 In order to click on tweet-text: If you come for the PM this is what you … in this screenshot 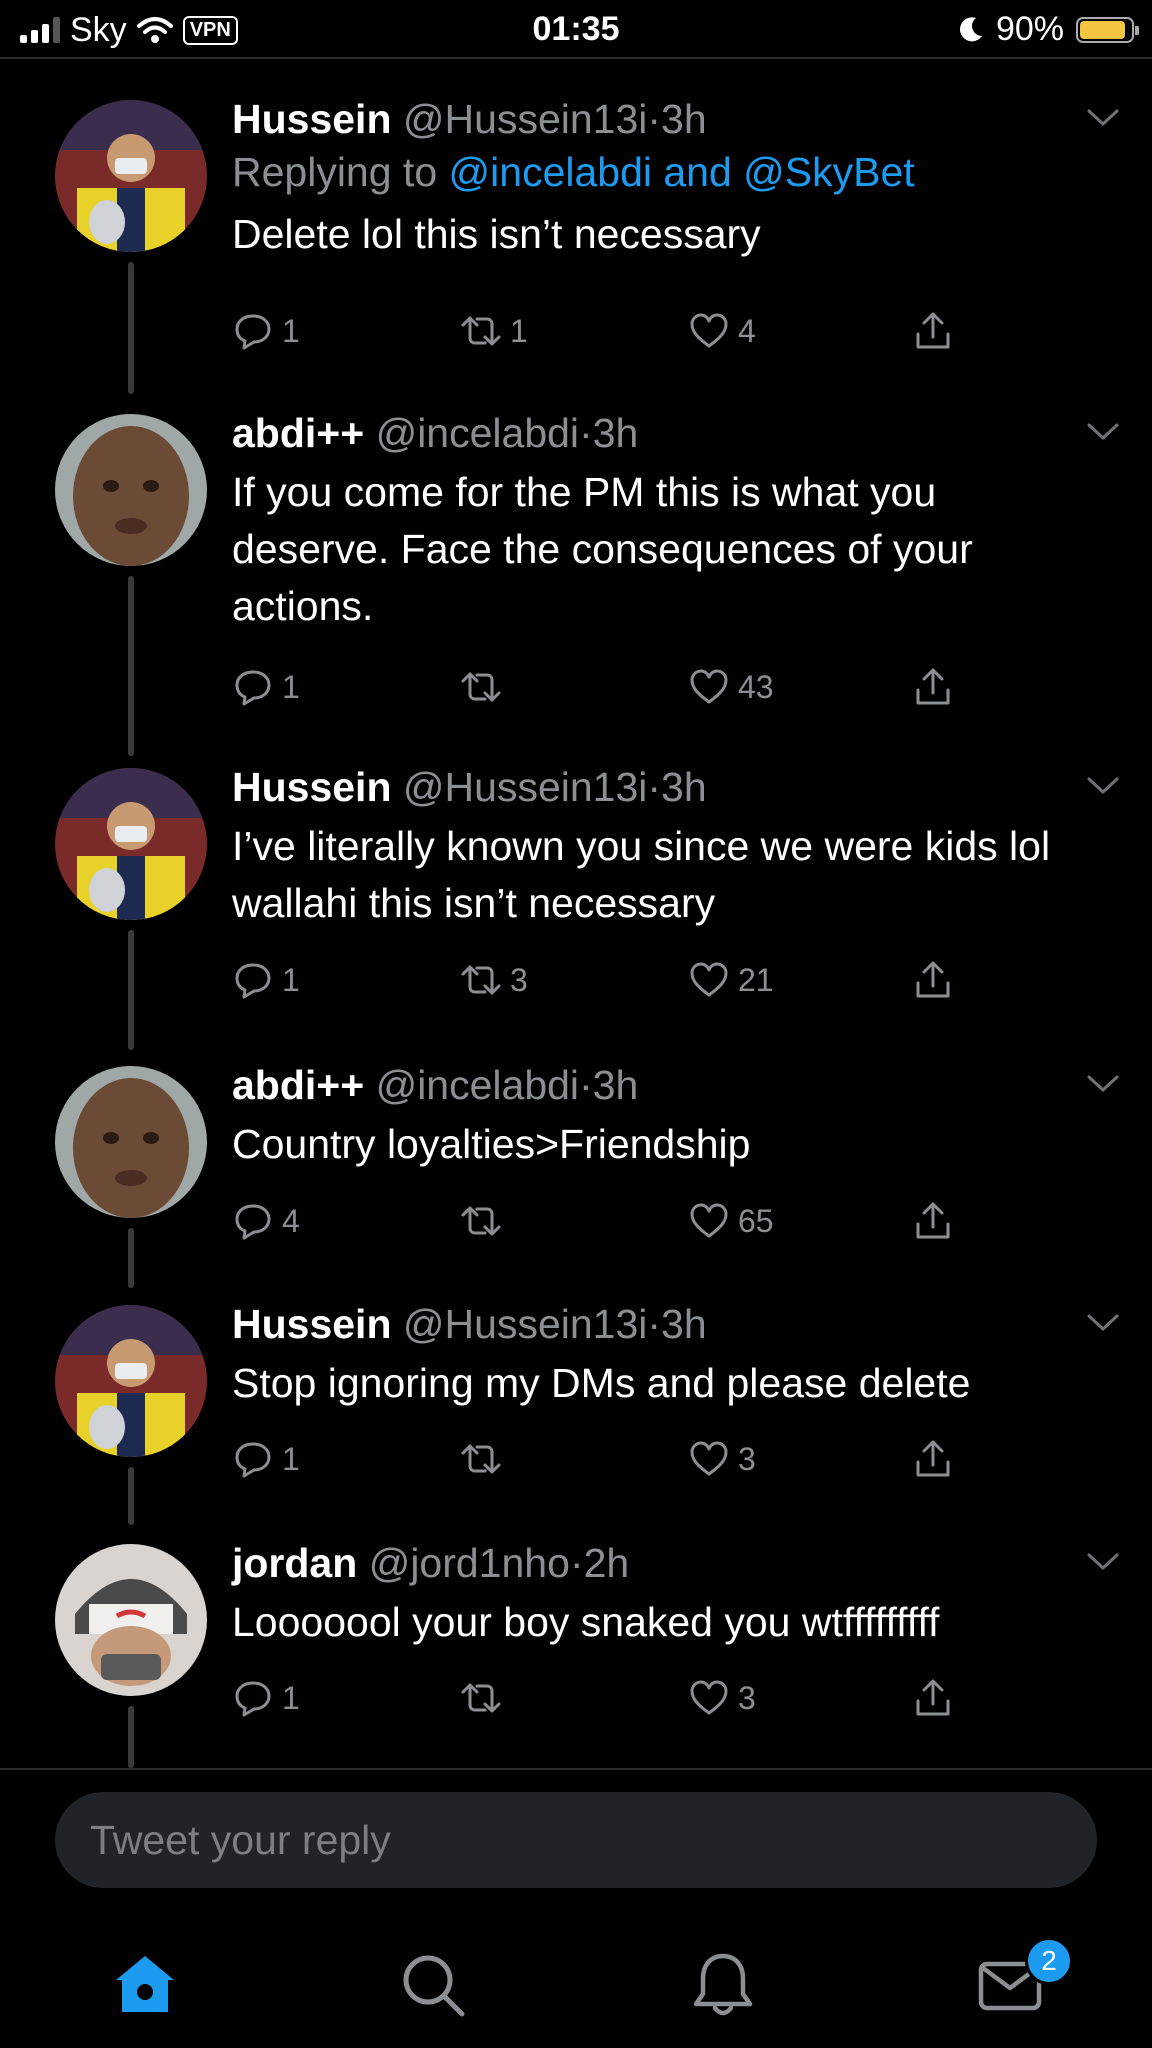, I will do `click(602, 549)`.